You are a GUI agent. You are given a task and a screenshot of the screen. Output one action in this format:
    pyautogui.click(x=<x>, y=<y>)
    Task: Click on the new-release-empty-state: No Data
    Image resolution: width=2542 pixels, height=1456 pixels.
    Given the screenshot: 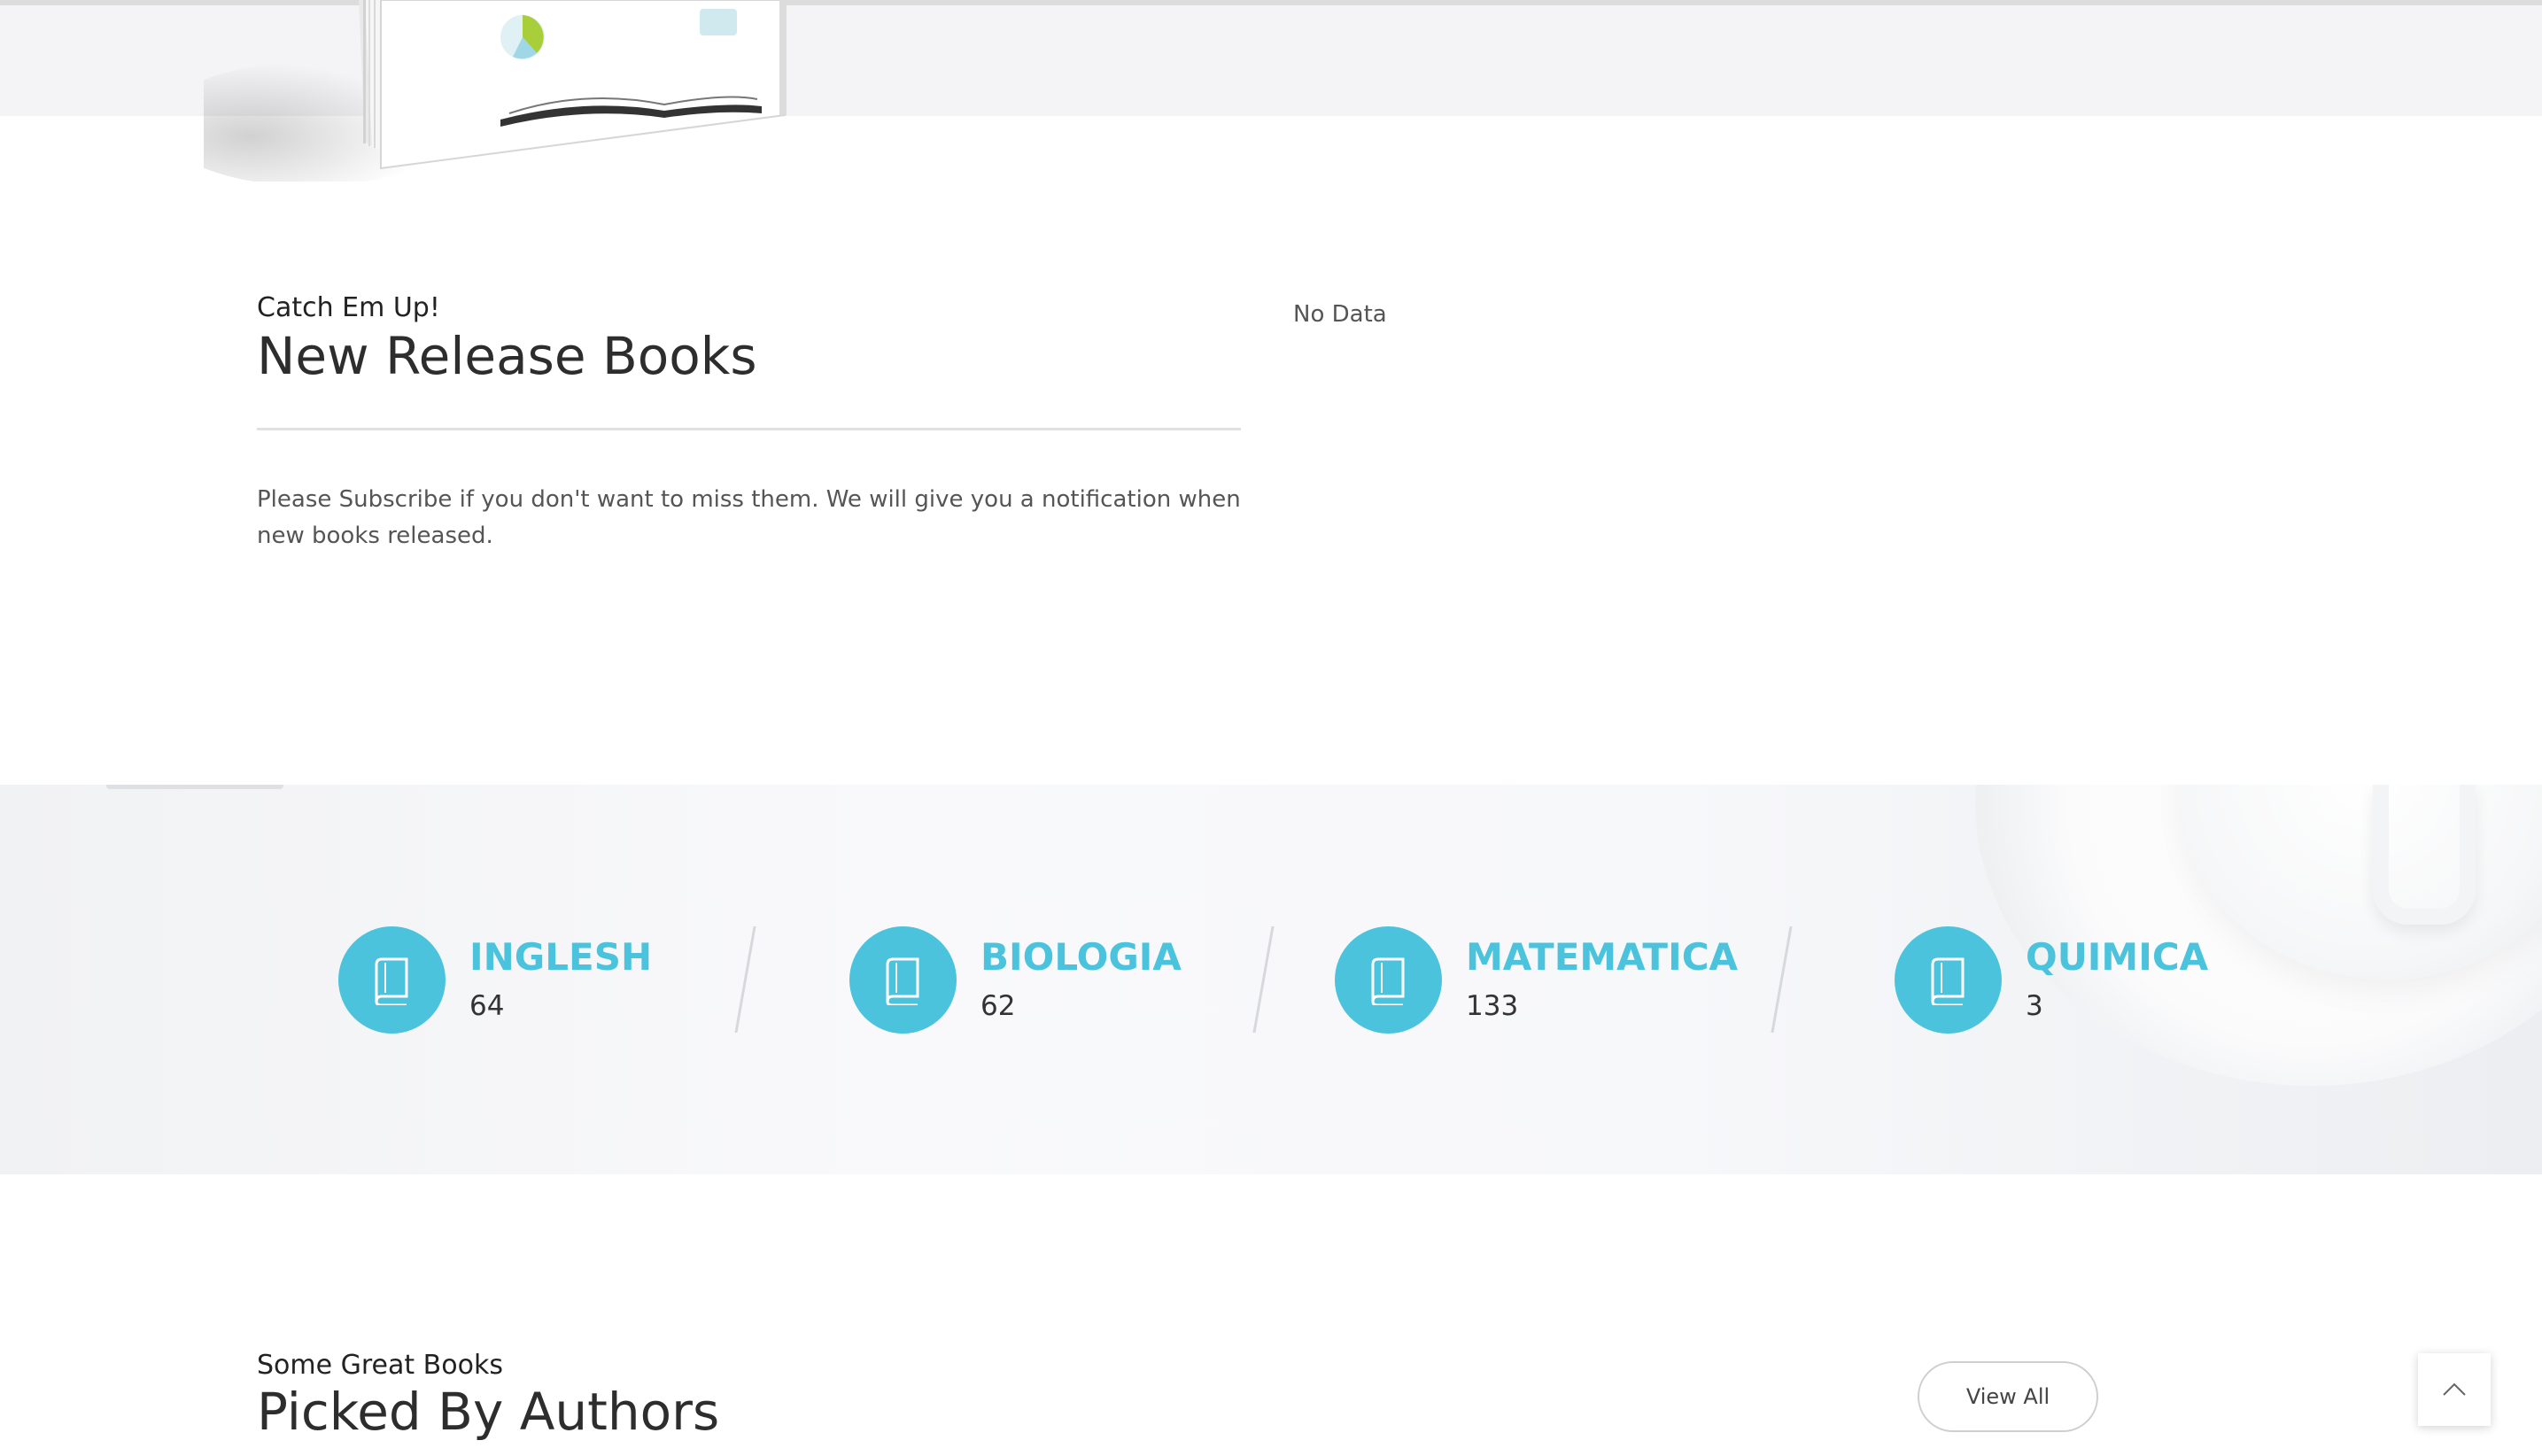 What is the action you would take?
    pyautogui.click(x=1340, y=314)
    